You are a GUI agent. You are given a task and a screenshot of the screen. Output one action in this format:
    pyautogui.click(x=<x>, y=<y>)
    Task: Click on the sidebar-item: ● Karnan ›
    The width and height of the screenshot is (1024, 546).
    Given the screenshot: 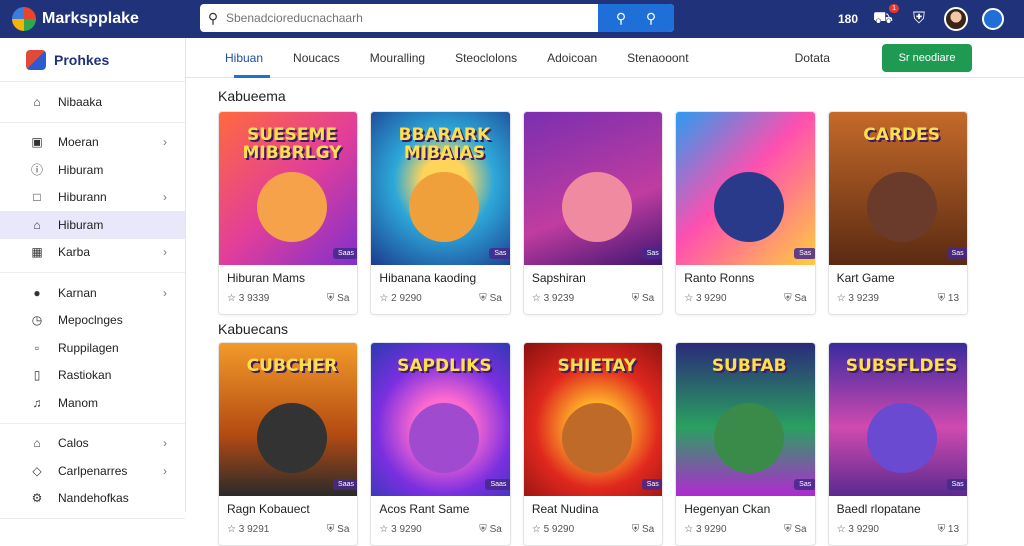 What is the action you would take?
    pyautogui.click(x=92, y=293)
    